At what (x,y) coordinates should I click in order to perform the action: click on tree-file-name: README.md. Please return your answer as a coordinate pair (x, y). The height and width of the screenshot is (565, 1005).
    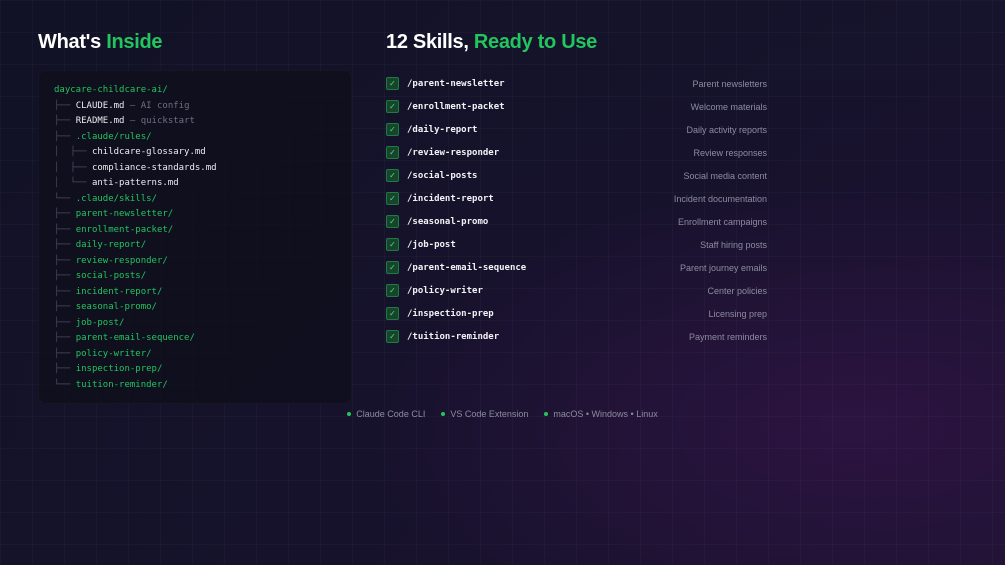
    Looking at the image, I should click on (100, 121).